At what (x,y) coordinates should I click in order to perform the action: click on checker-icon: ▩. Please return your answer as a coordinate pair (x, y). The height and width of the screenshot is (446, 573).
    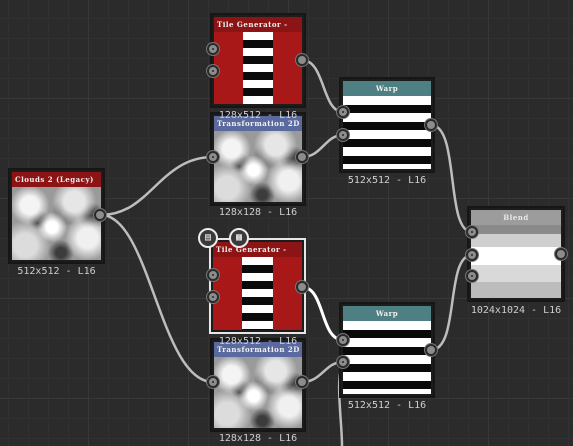
    Looking at the image, I should click on (239, 238).